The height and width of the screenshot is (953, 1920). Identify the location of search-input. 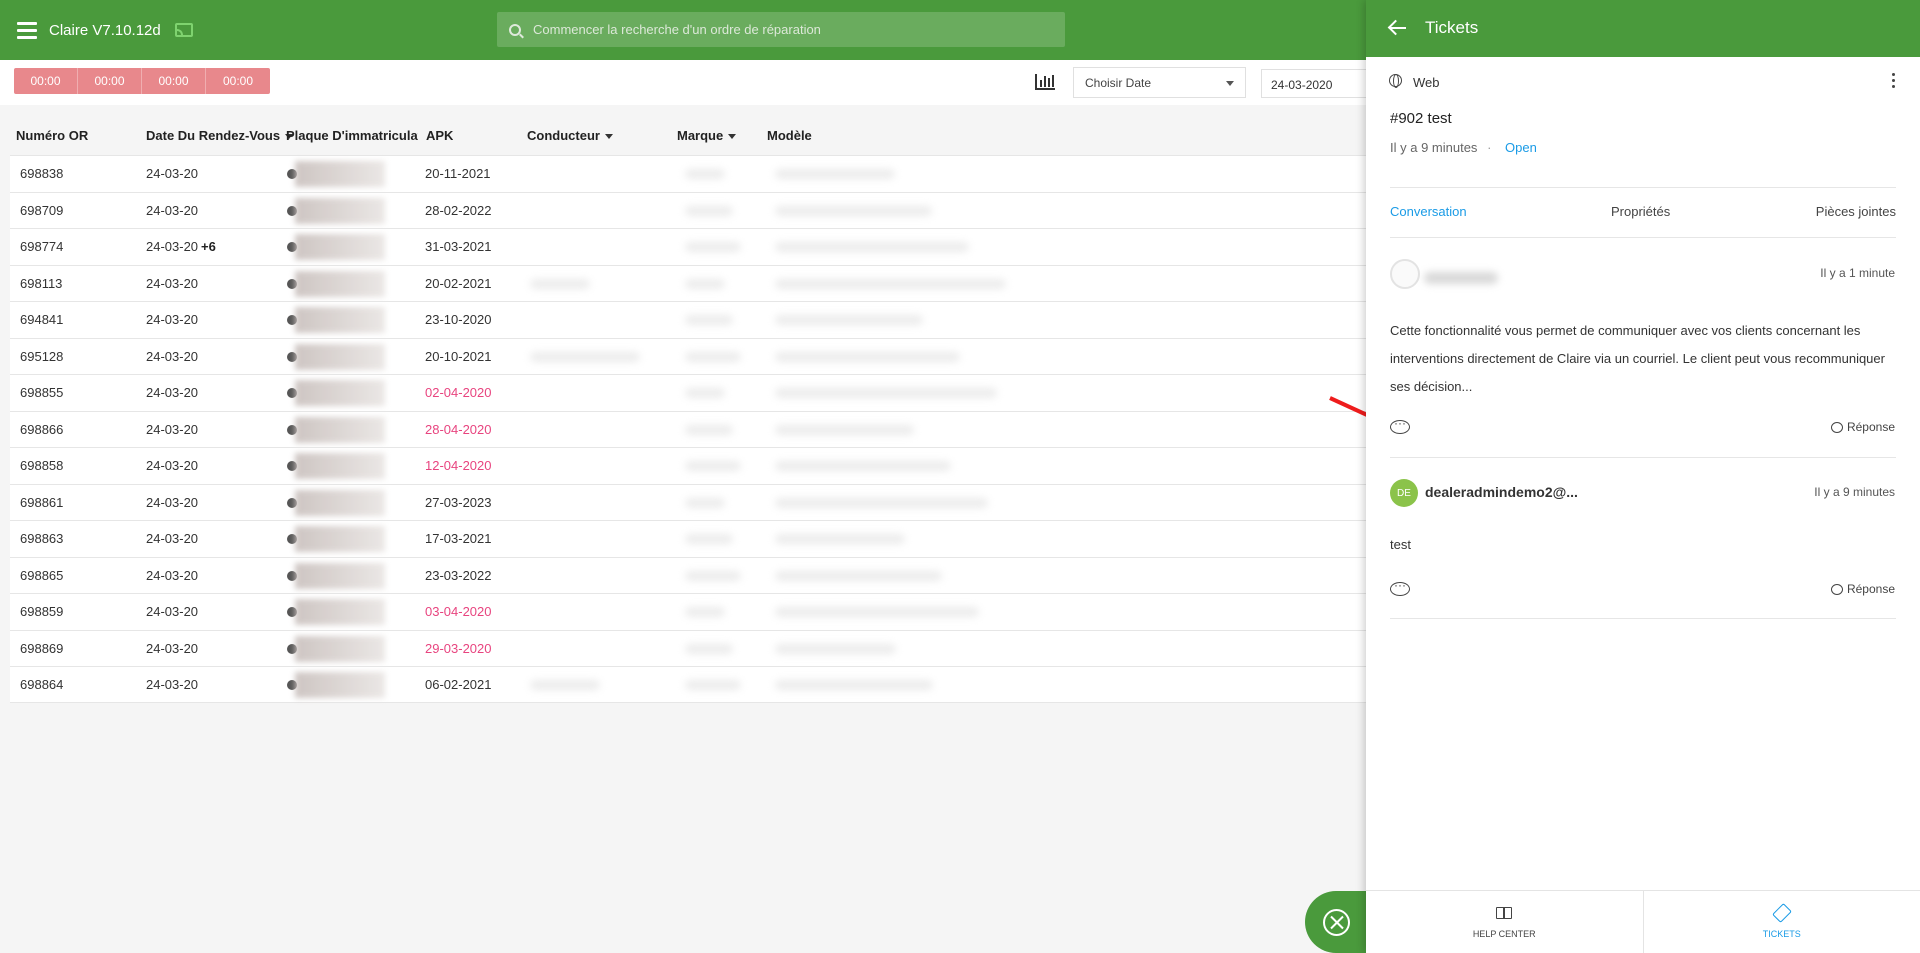
(783, 29).